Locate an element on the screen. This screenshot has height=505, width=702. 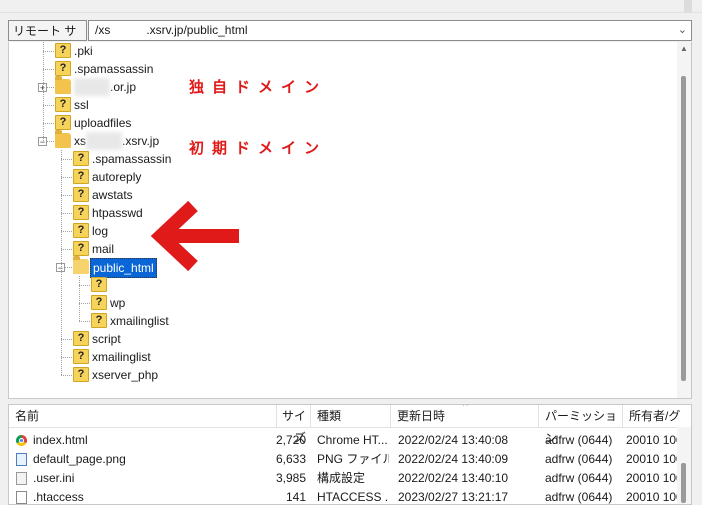
column-type: 種類 is located at coordinates (351, 416).